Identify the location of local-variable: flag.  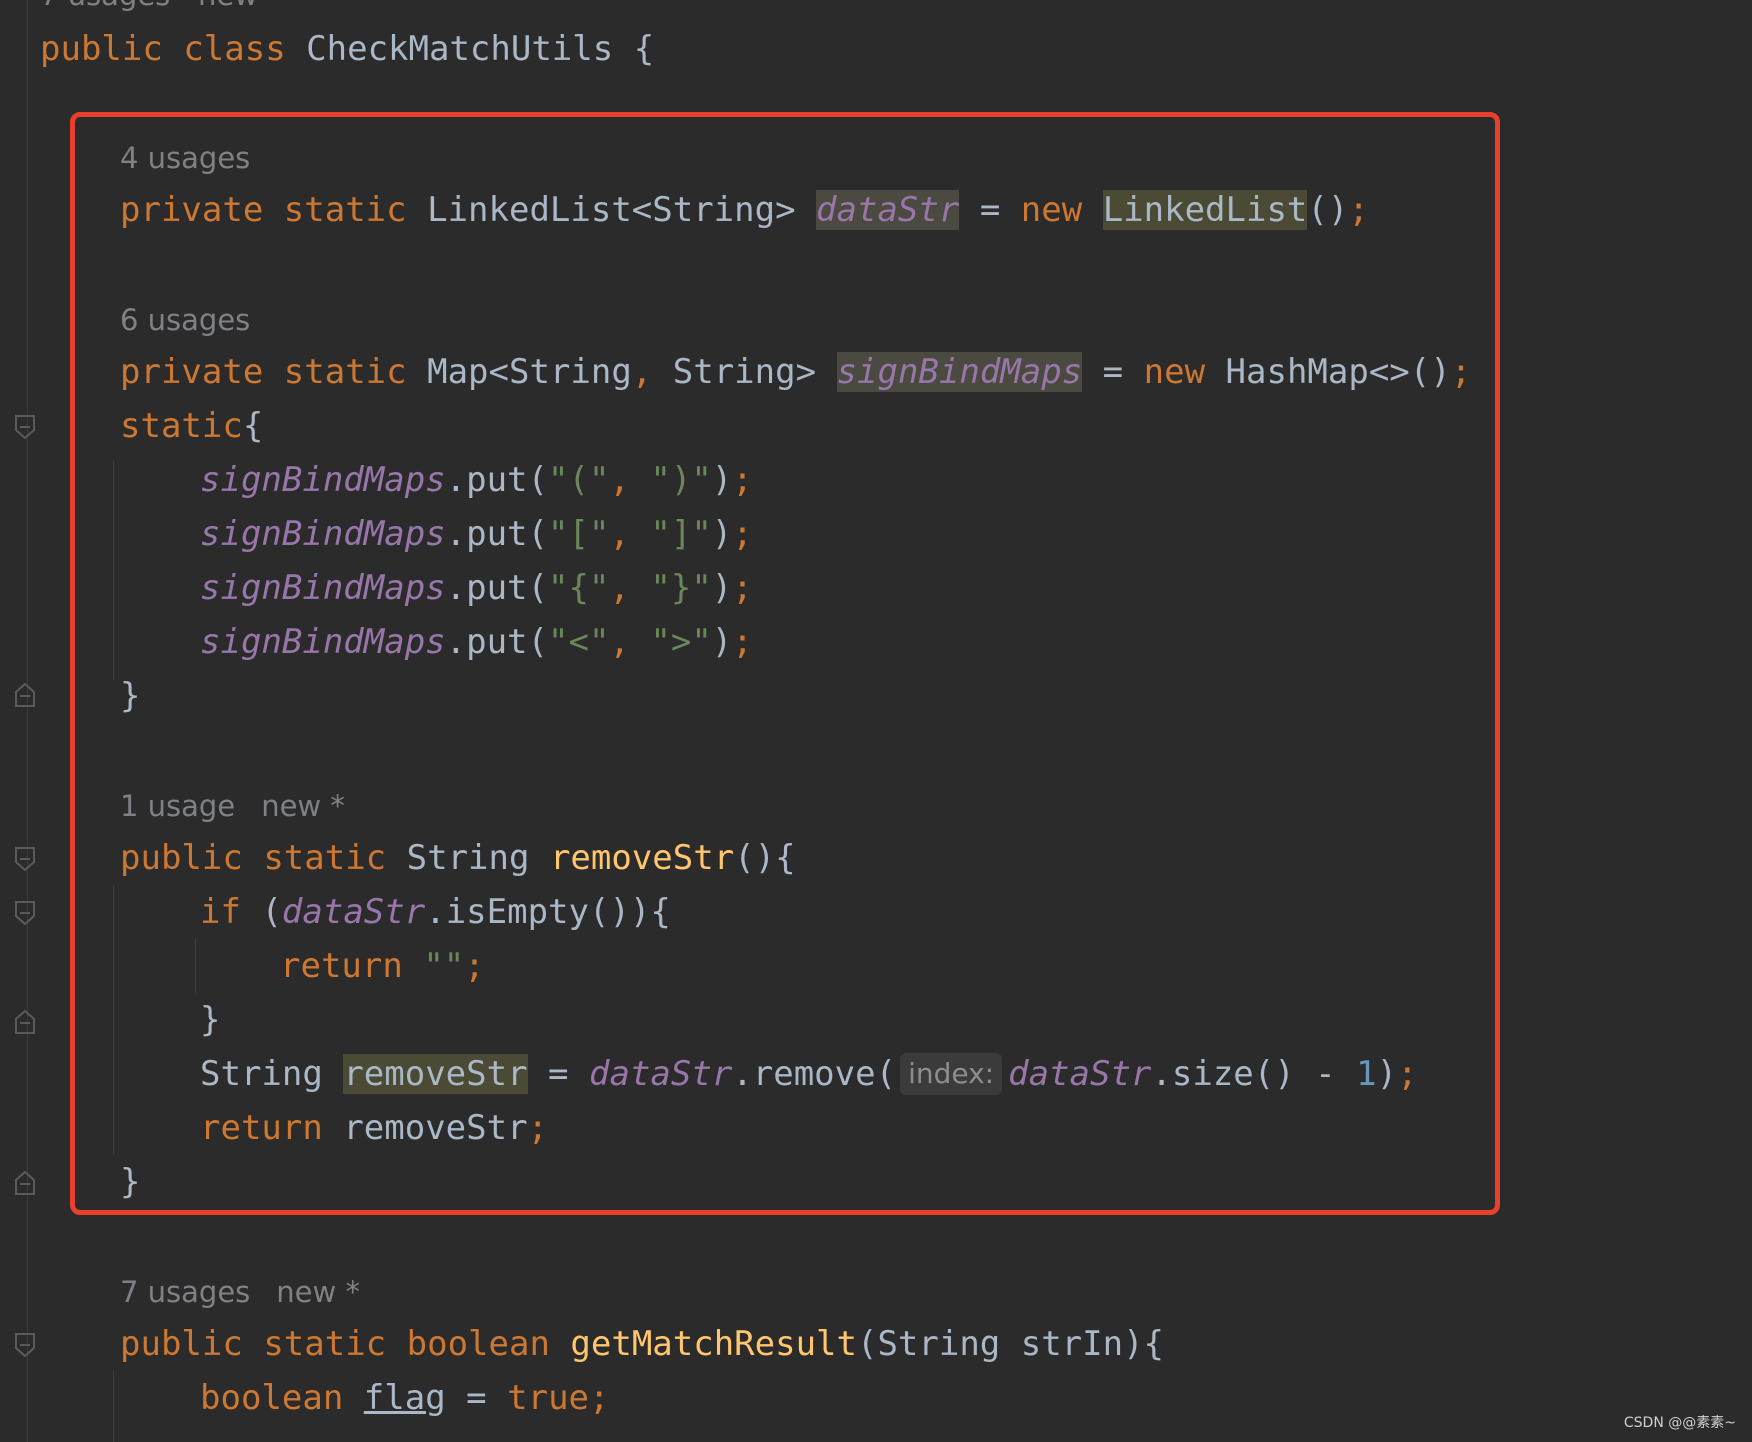
(405, 1398).